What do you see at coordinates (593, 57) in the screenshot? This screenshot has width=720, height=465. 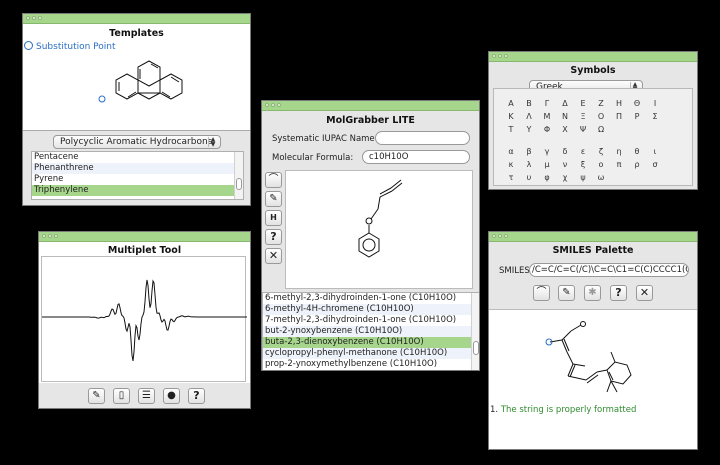 I see `symbols-titlebar` at bounding box center [593, 57].